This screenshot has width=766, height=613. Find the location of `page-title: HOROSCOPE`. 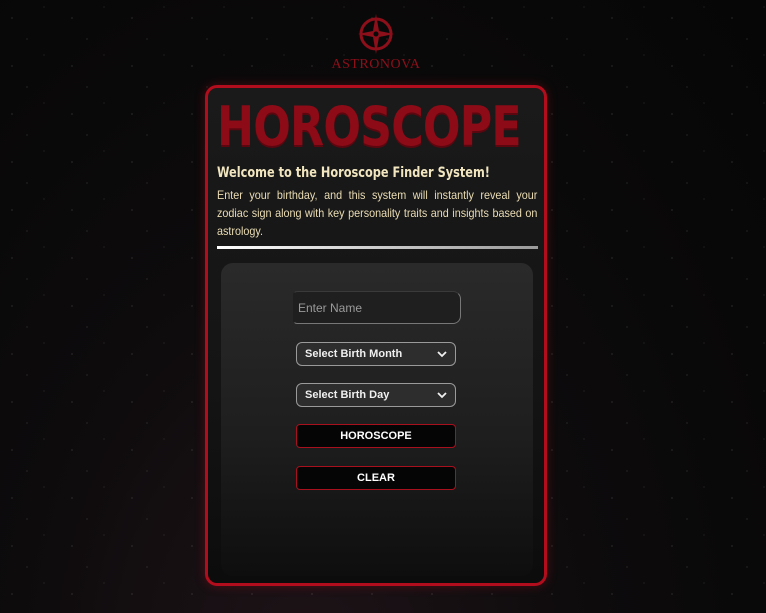

page-title: HOROSCOPE is located at coordinates (369, 126).